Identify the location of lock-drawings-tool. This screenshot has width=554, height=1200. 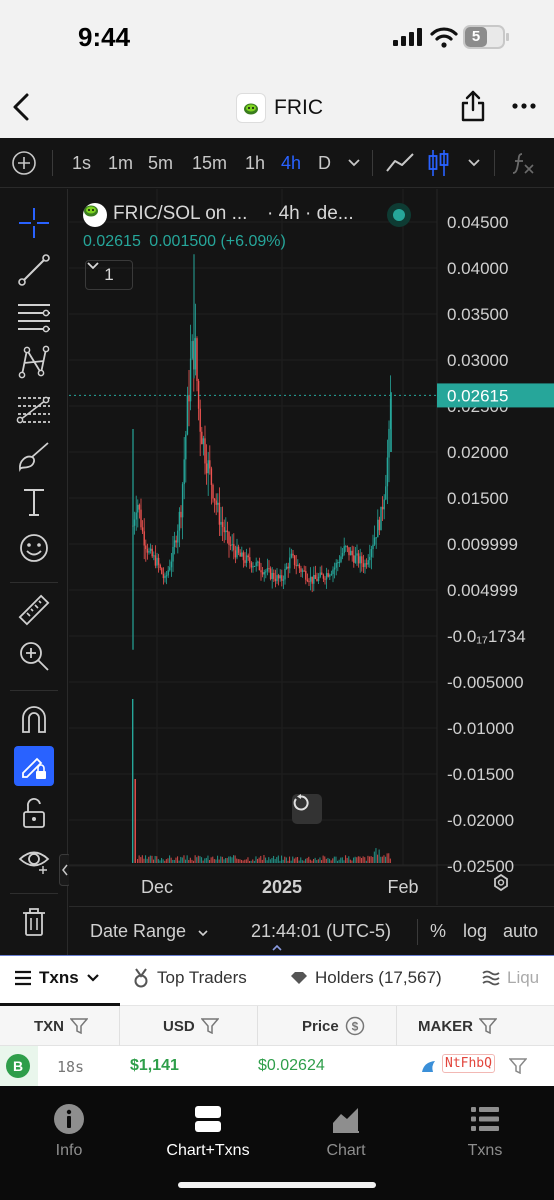
(34, 766).